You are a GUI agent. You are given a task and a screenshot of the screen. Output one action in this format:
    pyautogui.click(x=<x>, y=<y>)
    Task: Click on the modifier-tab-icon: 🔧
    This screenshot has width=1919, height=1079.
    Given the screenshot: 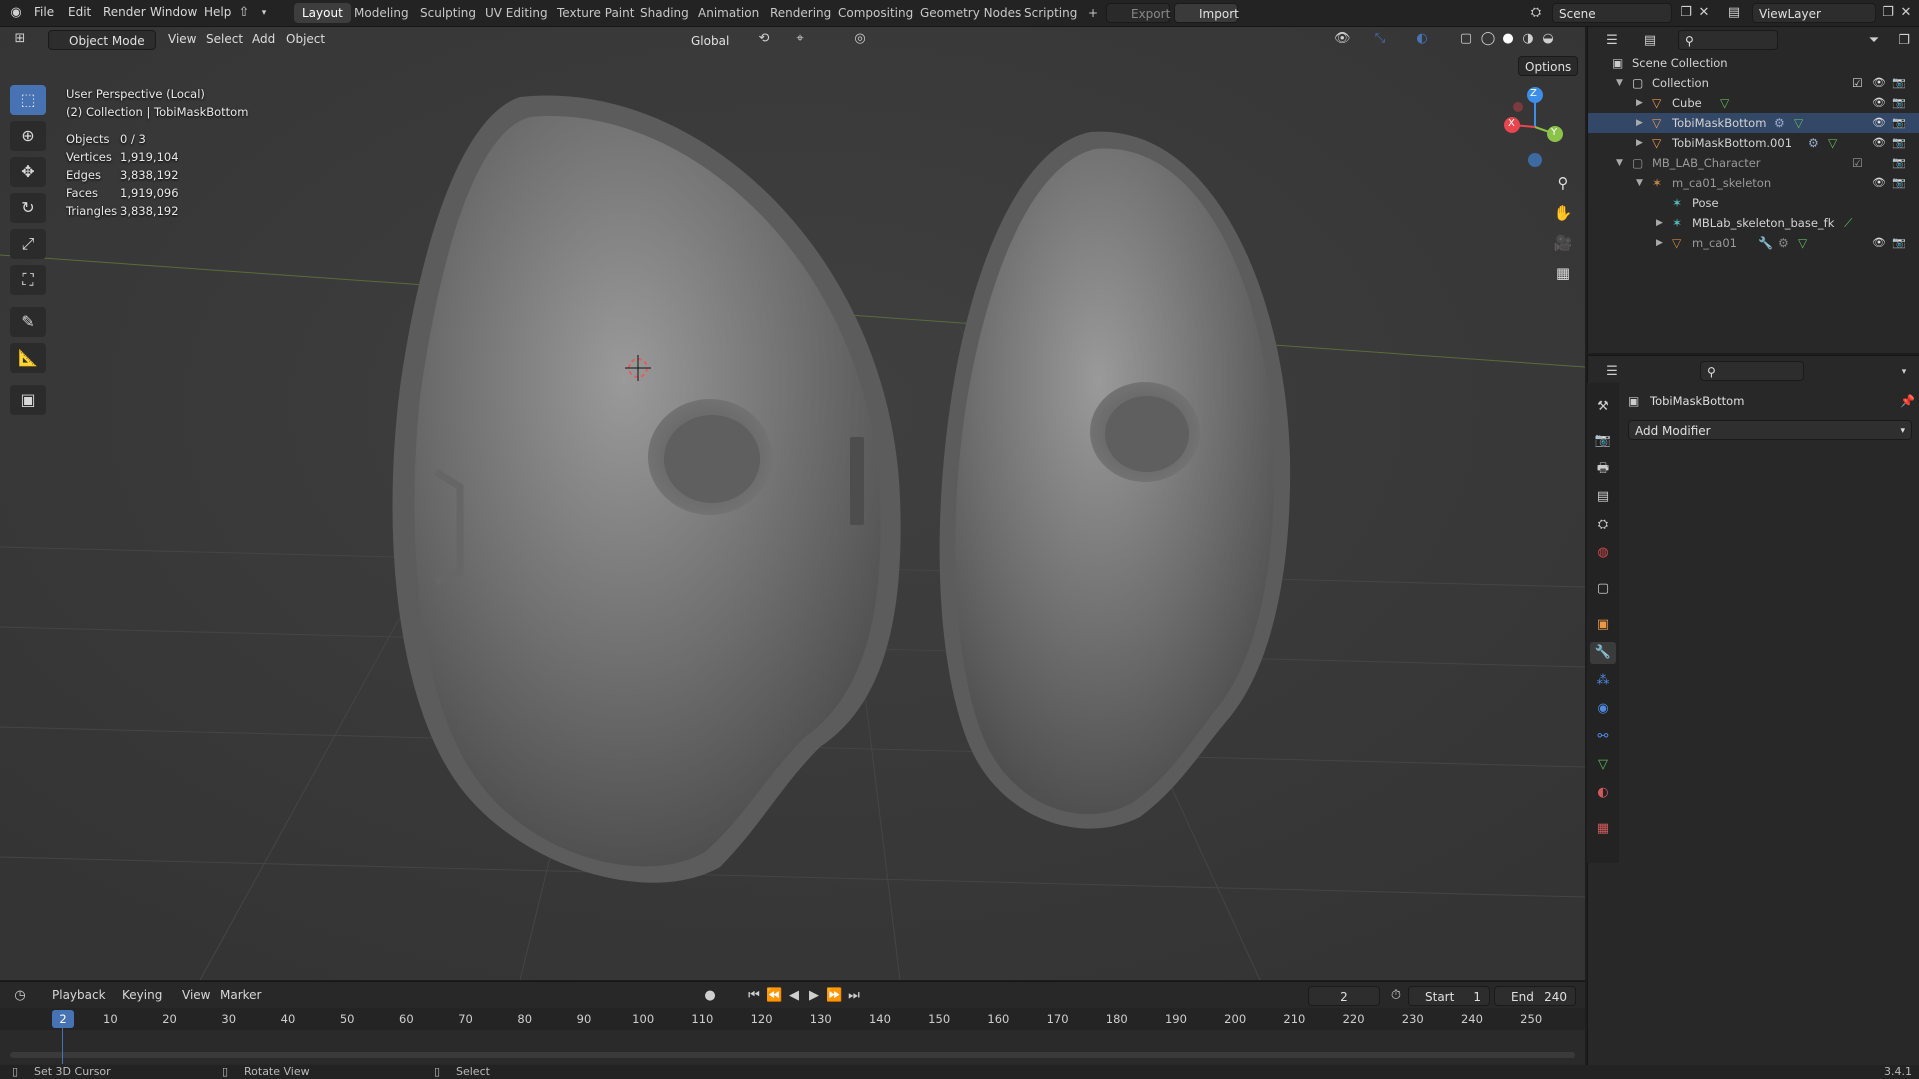 What is the action you would take?
    pyautogui.click(x=1603, y=653)
    